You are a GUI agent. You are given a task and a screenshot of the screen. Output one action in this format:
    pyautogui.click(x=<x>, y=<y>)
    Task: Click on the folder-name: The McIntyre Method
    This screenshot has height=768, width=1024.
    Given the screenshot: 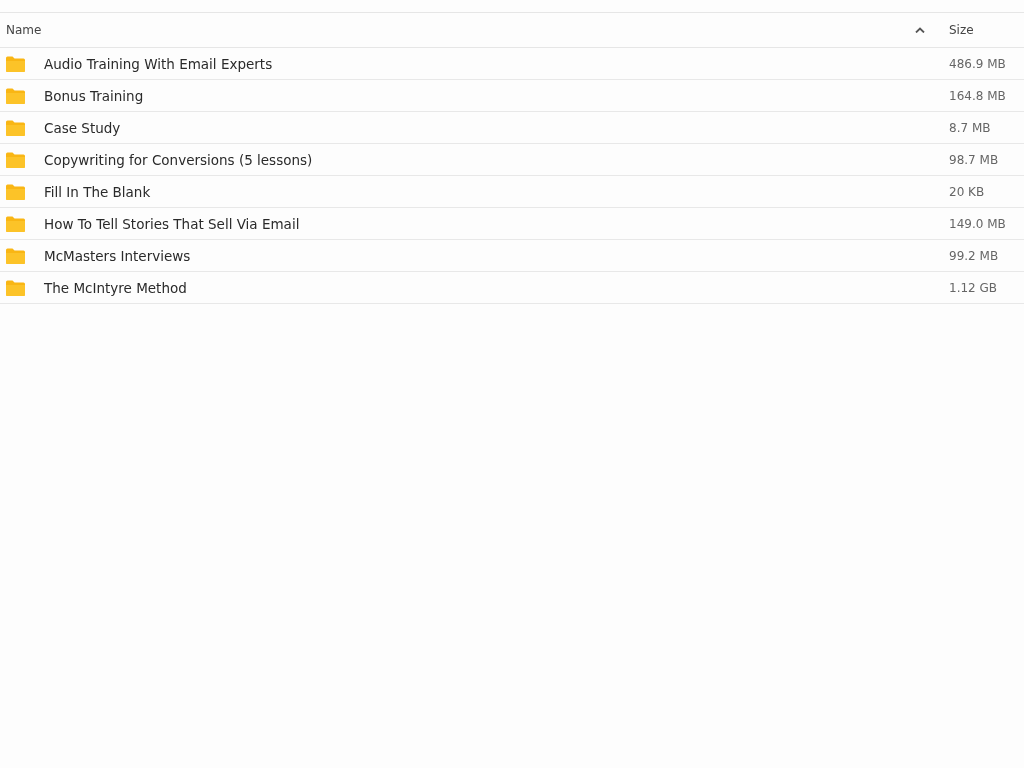 What is the action you would take?
    pyautogui.click(x=496, y=287)
    